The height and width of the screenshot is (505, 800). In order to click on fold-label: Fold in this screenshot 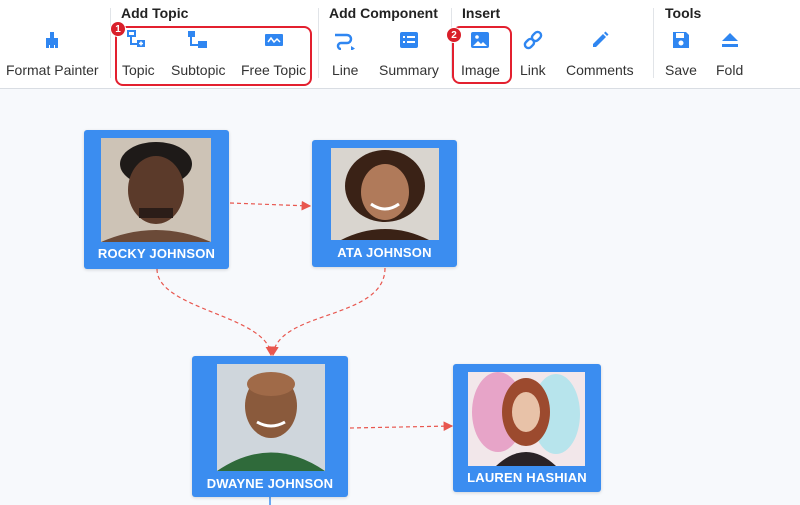, I will do `click(730, 70)`.